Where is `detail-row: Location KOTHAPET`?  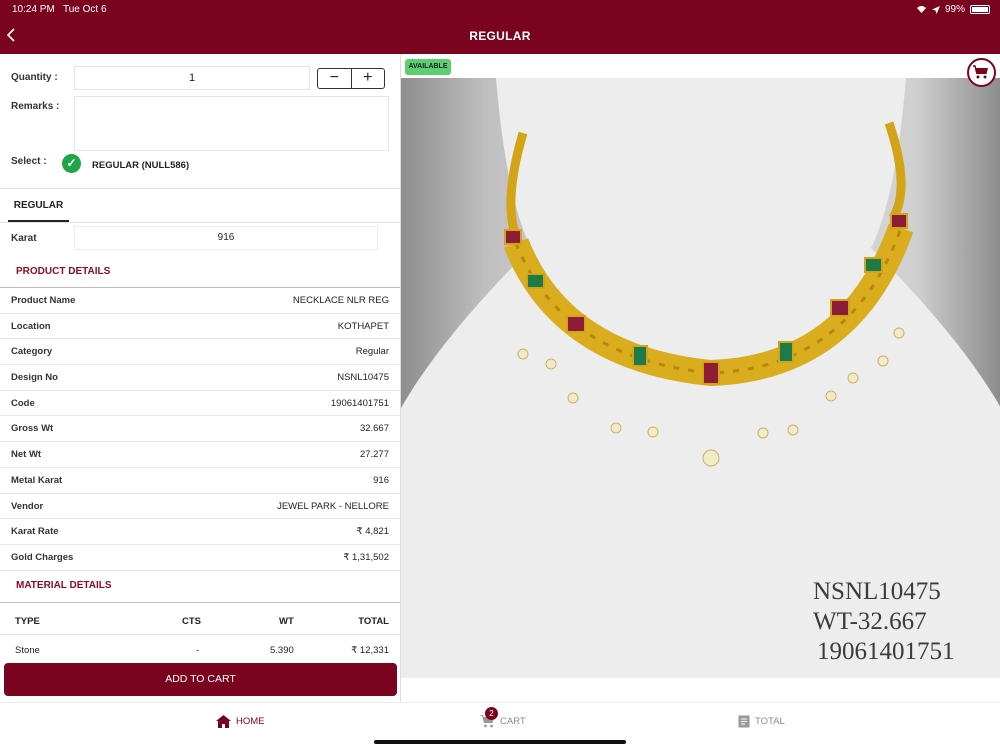 detail-row: Location KOTHAPET is located at coordinates (200, 327).